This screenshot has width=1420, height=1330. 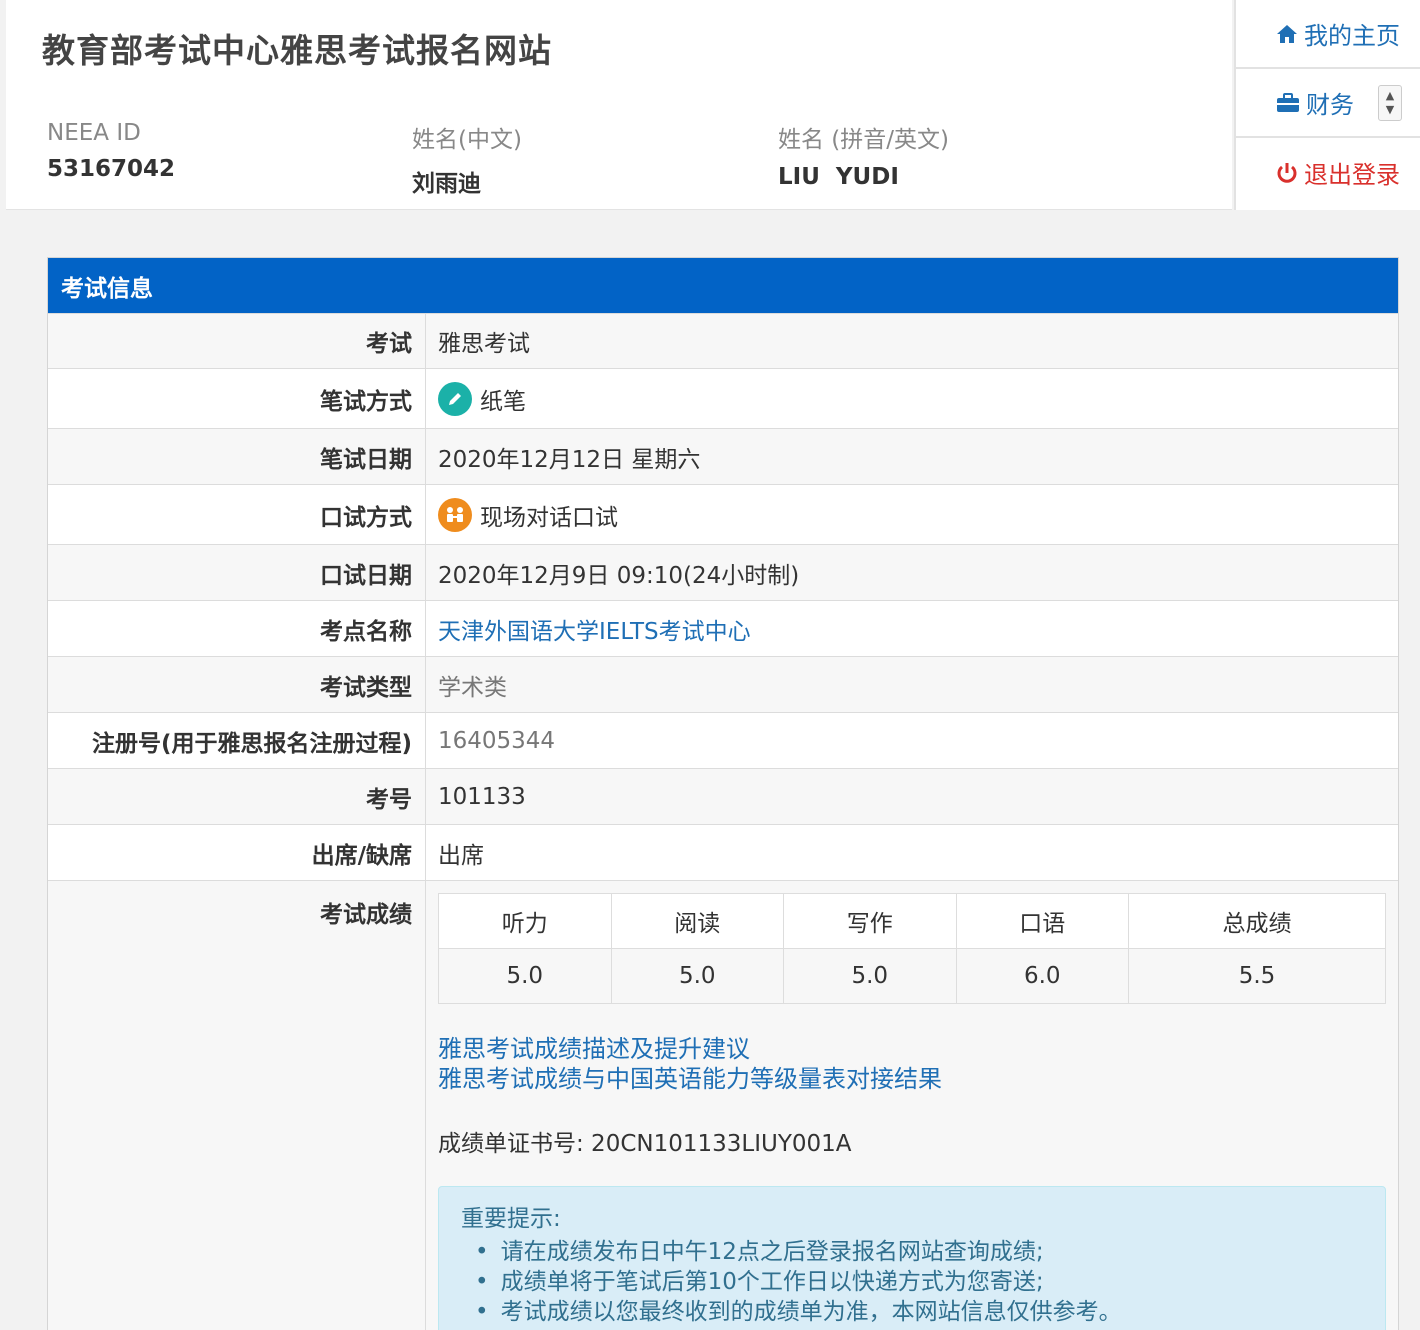 I want to click on nav-logout-label: 退出登录, so click(x=1352, y=175).